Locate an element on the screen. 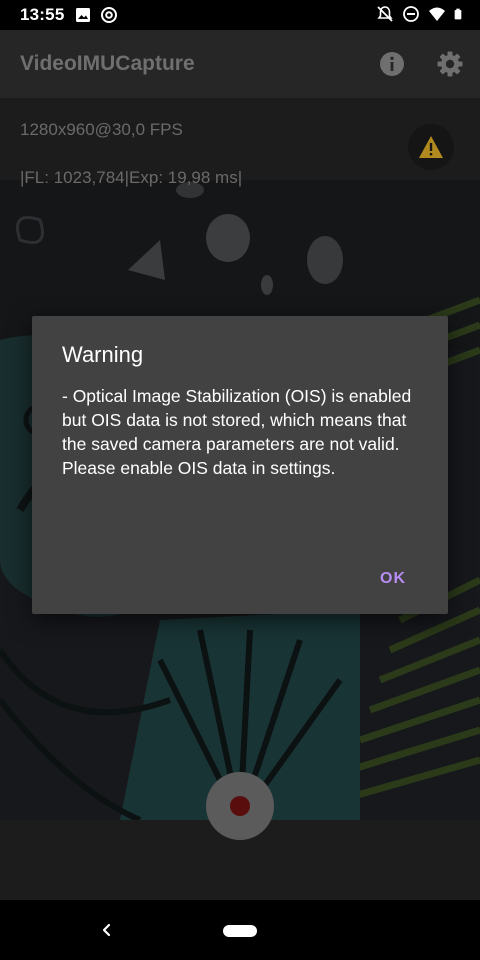 The image size is (480, 960). notifications-off-icon is located at coordinates (385, 14).